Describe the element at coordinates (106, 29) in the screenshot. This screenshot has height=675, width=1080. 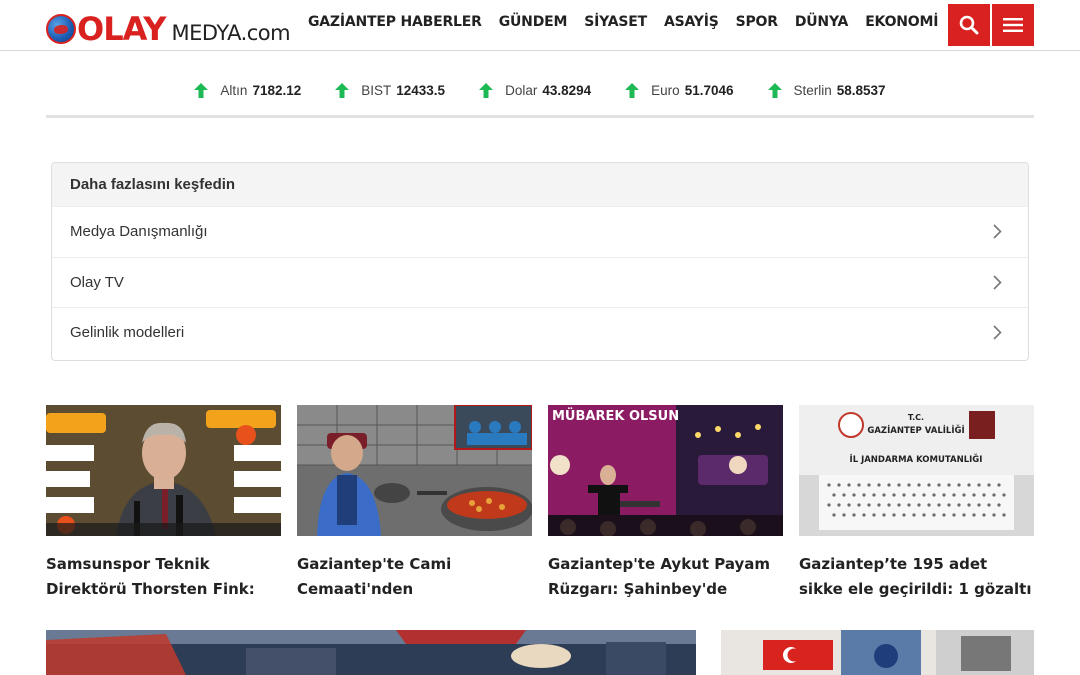
I see `logo-olay: OLAY` at that location.